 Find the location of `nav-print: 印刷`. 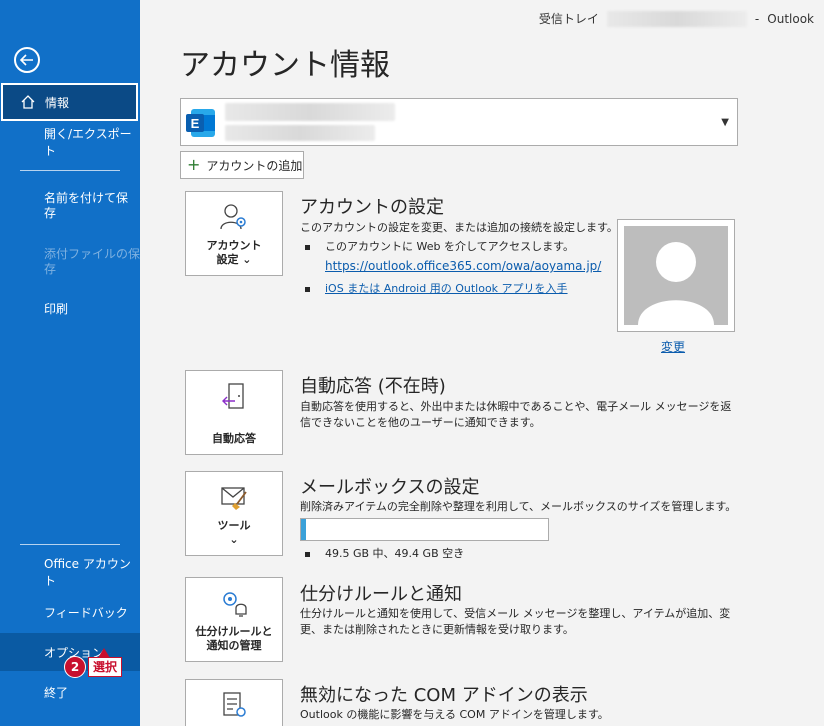

nav-print: 印刷 is located at coordinates (70, 308).